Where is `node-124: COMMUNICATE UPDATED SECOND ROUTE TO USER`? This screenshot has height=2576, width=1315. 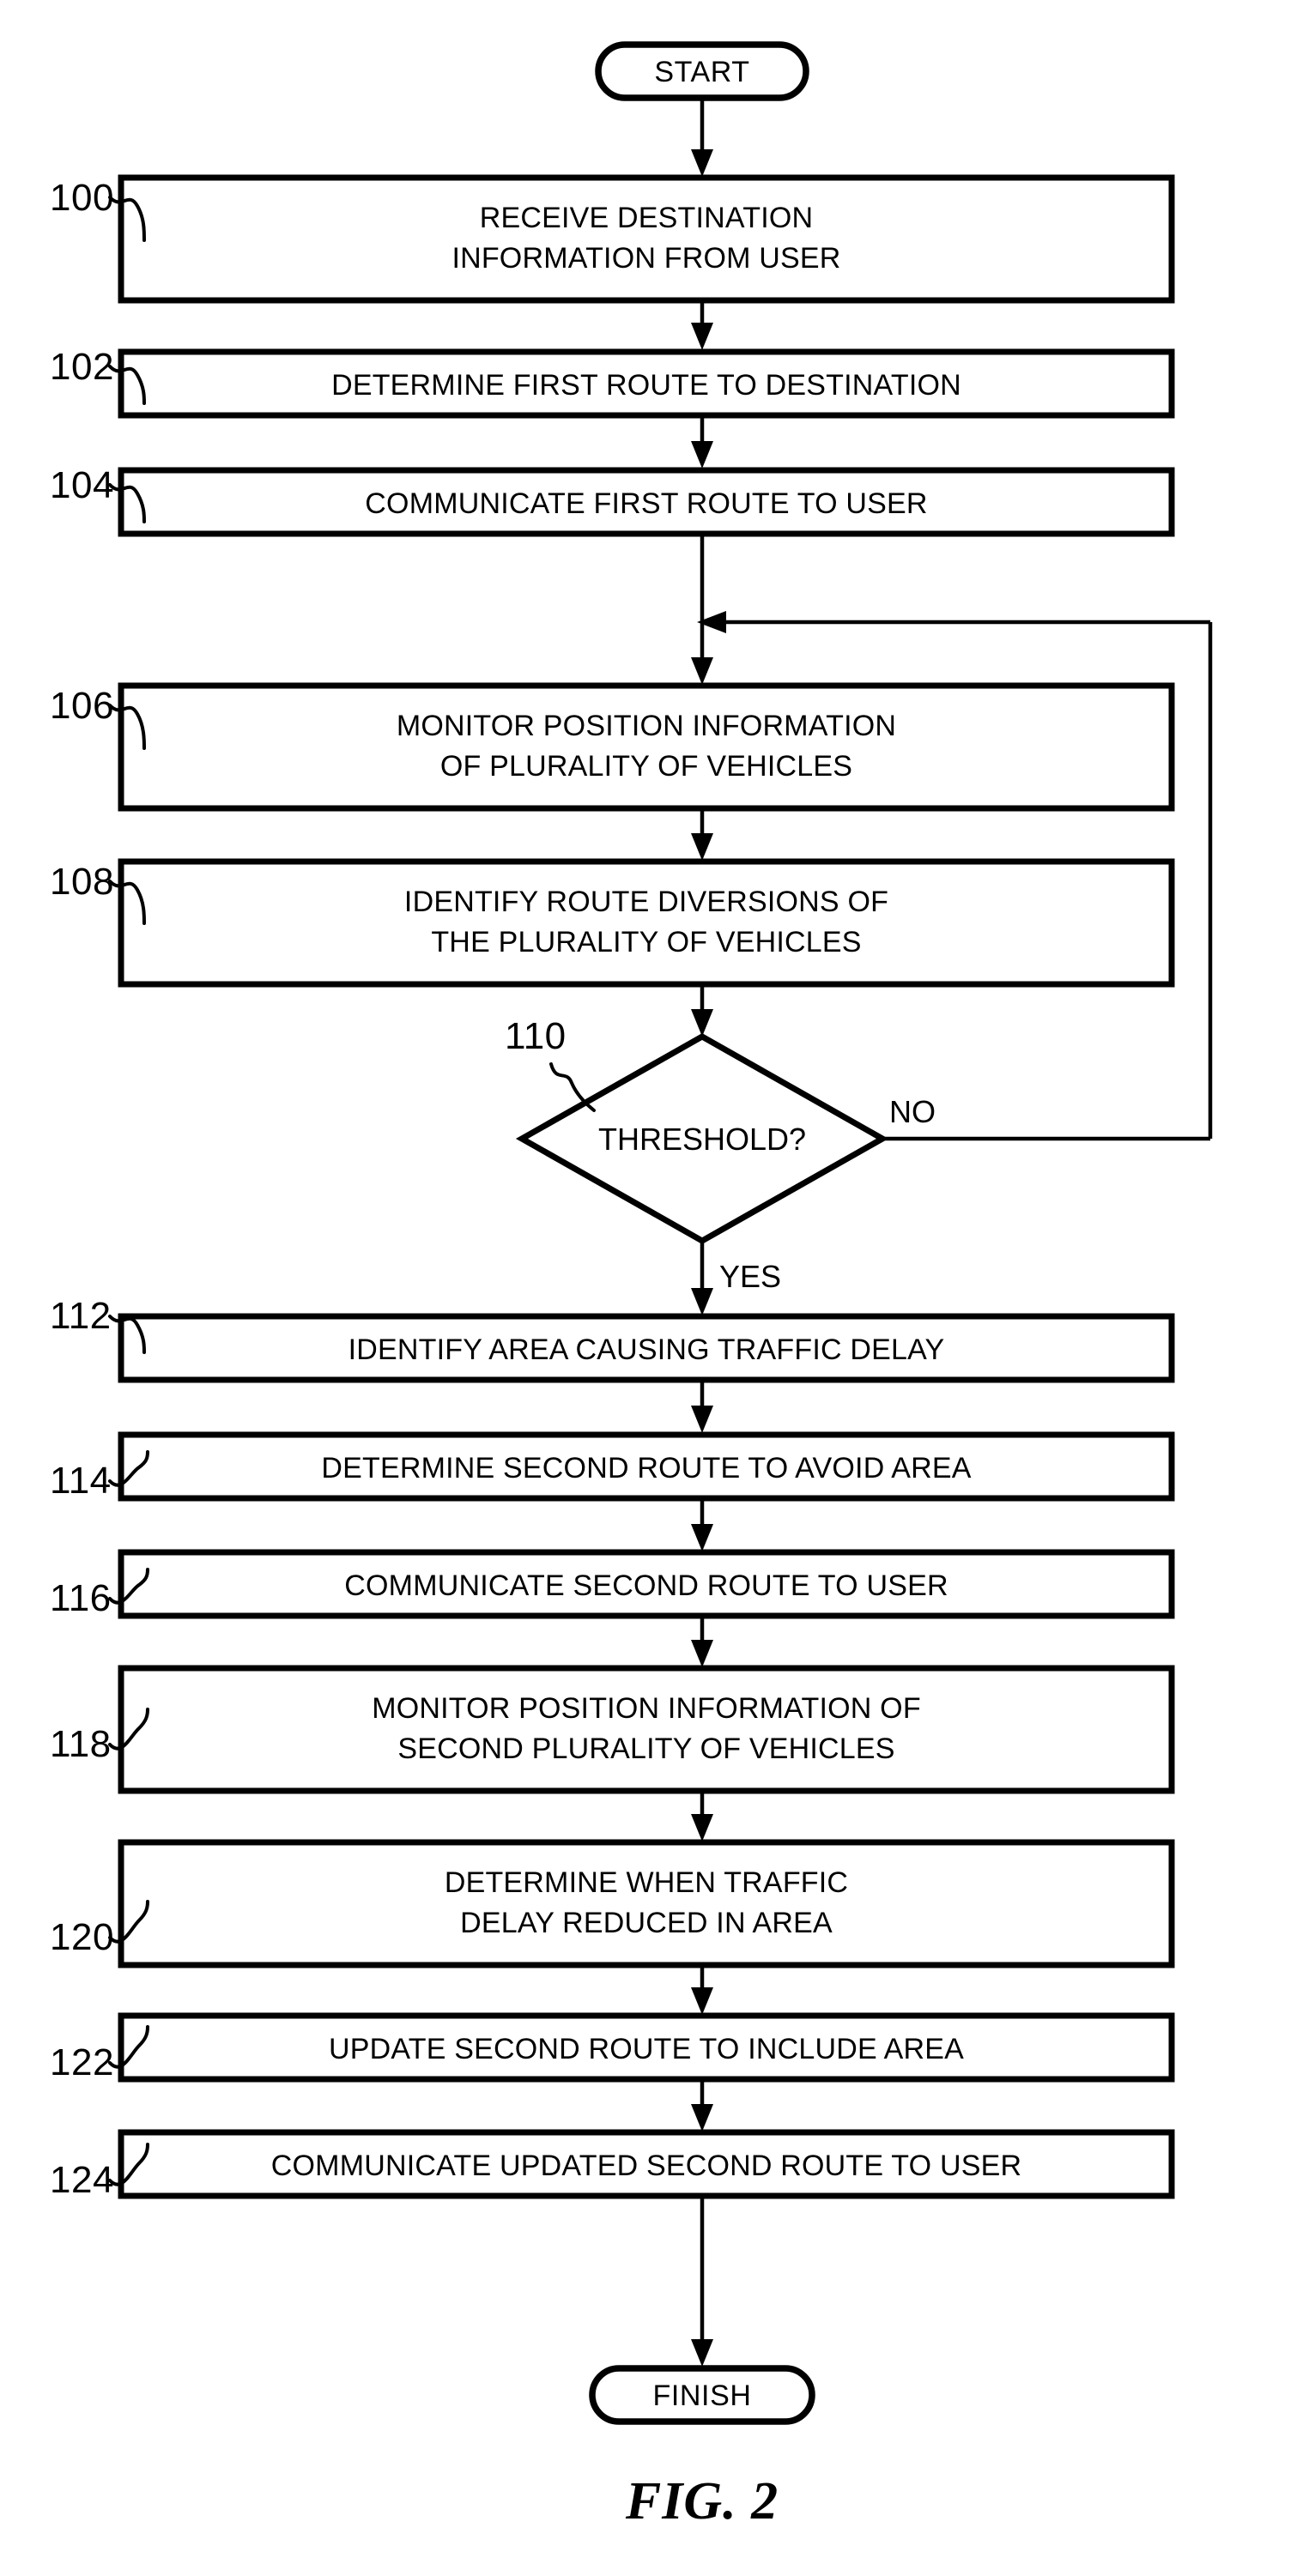
node-124: COMMUNICATE UPDATED SECOND ROUTE TO USER is located at coordinates (647, 2164).